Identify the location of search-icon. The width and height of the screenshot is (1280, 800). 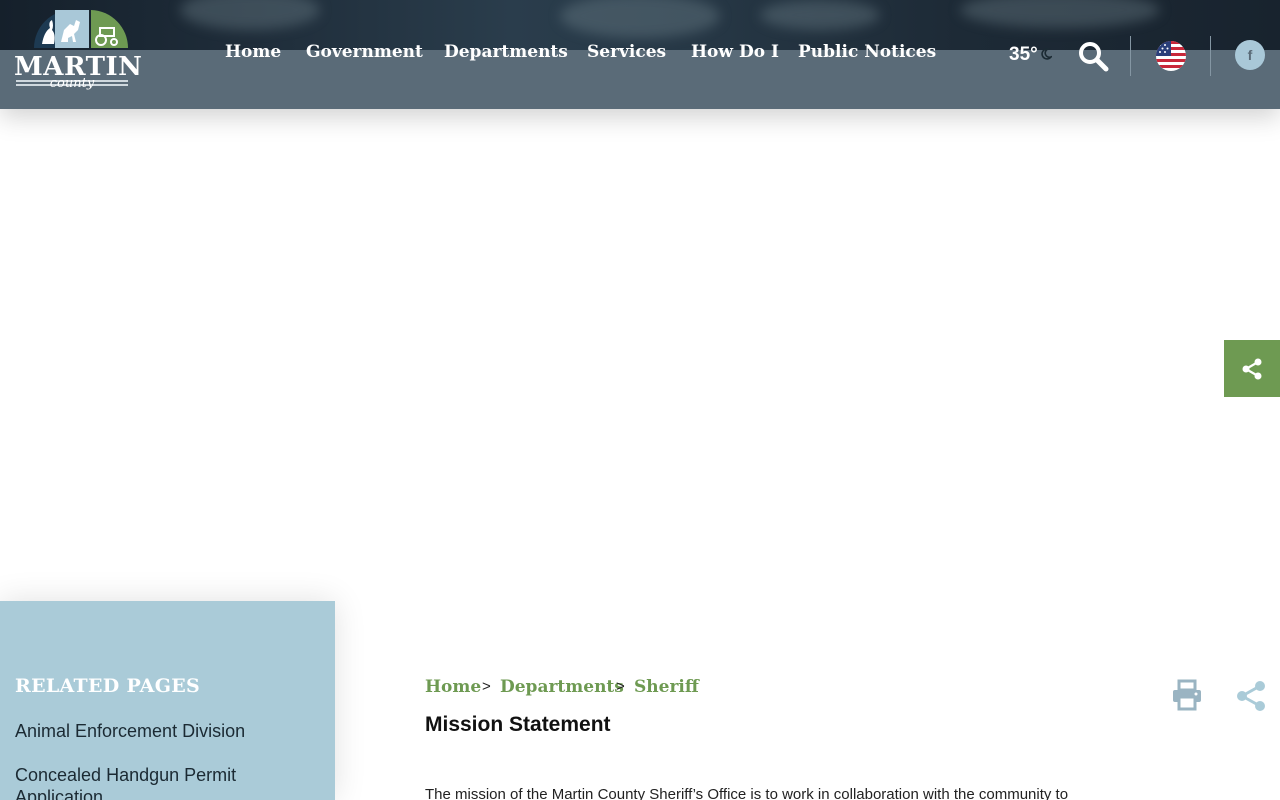
(1093, 56).